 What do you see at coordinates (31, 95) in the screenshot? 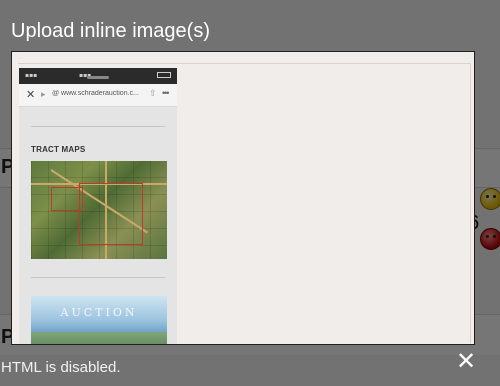
I see `close-icon: ✕` at bounding box center [31, 95].